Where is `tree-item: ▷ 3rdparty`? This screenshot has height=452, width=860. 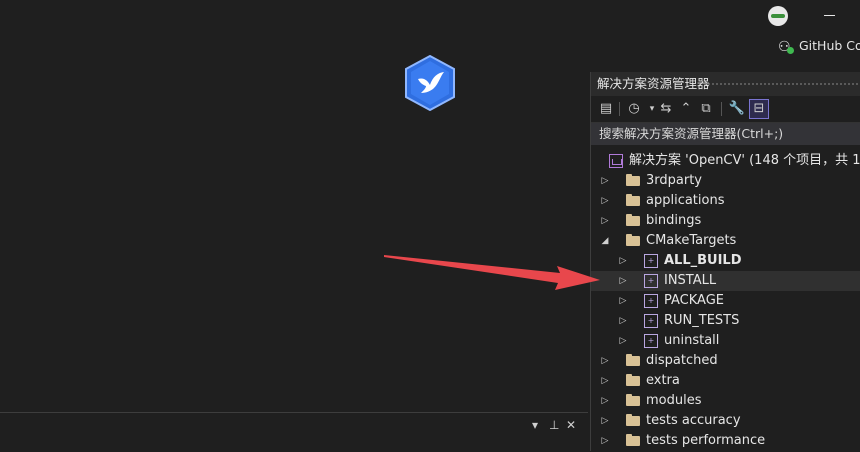 tree-item: ▷ 3rdparty is located at coordinates (725, 181).